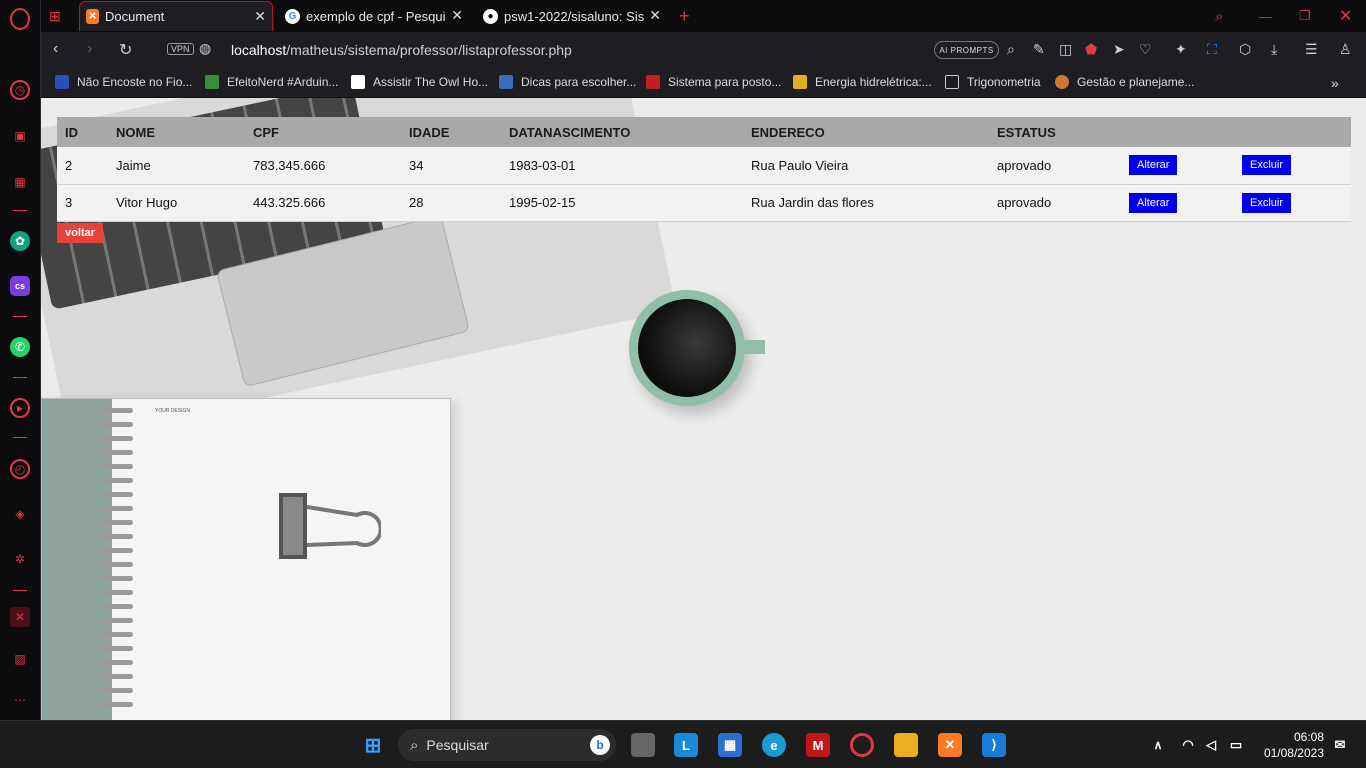  I want to click on player-icon: ▸, so click(20, 408).